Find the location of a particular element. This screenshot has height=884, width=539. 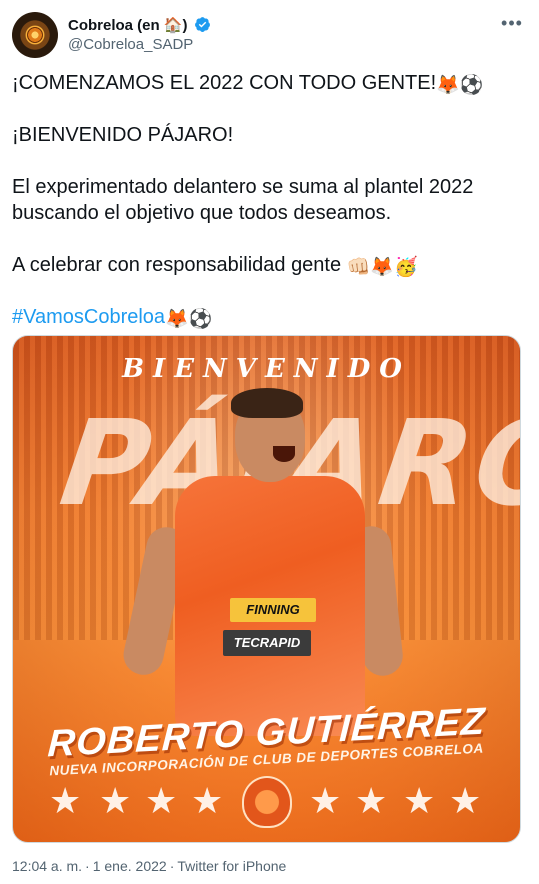

verified-badge-icon is located at coordinates (202, 24).